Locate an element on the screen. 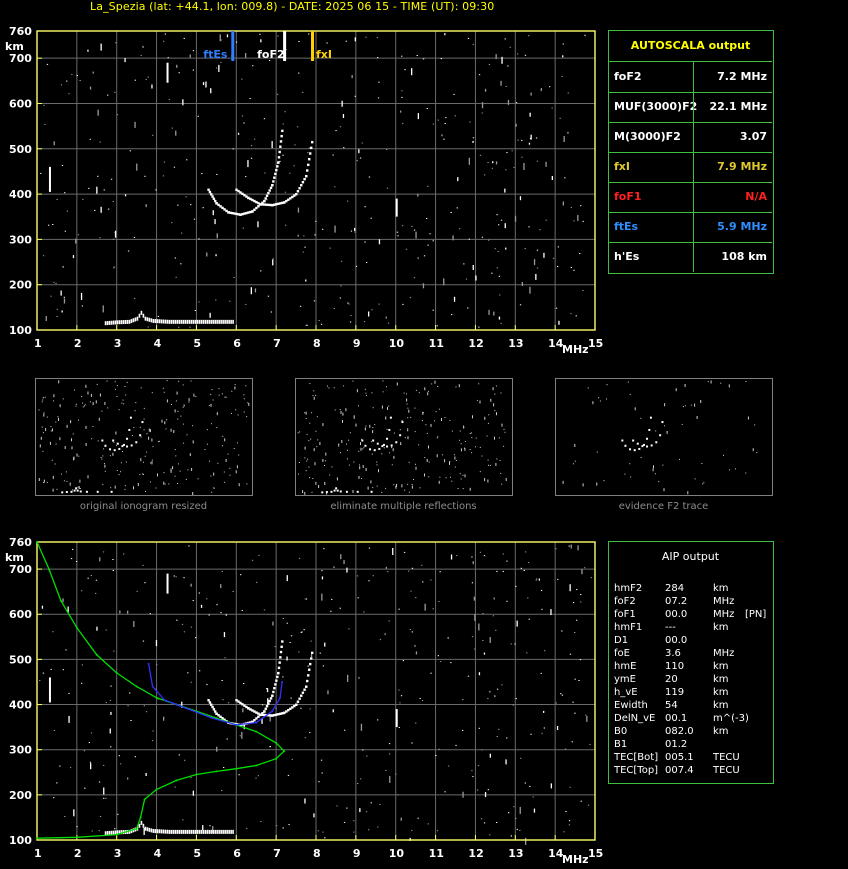 Image resolution: width=848 pixels, height=869 pixels. aip-value: 284 is located at coordinates (675, 588).